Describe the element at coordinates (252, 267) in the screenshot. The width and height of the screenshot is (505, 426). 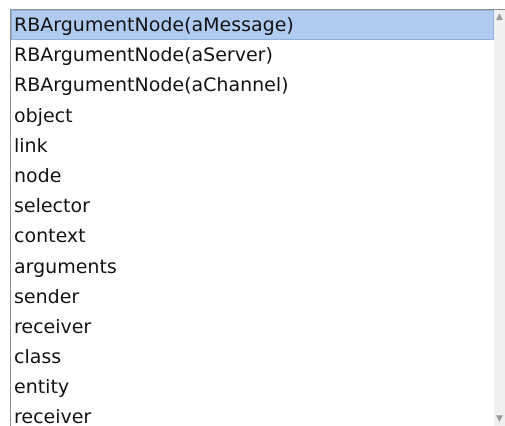
I see `list-item: arguments` at that location.